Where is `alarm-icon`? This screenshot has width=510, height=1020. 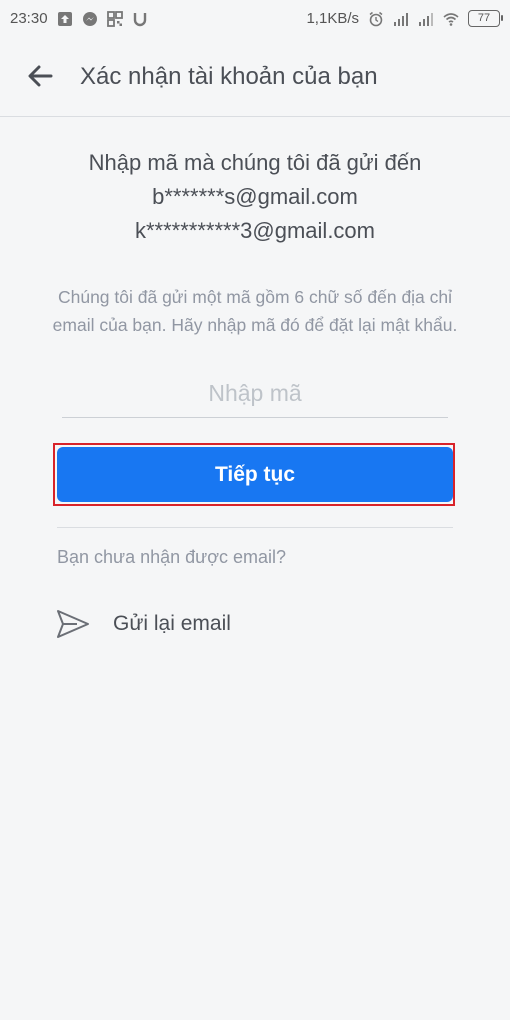 alarm-icon is located at coordinates (376, 18).